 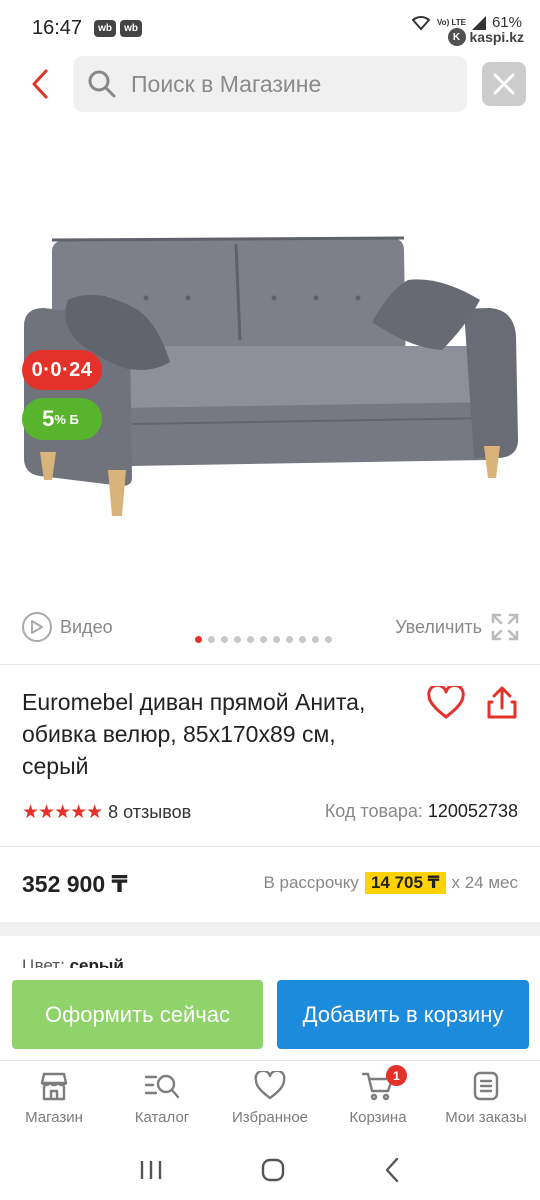 What do you see at coordinates (405, 883) in the screenshot?
I see `installment-amount: 14 705 ₸` at bounding box center [405, 883].